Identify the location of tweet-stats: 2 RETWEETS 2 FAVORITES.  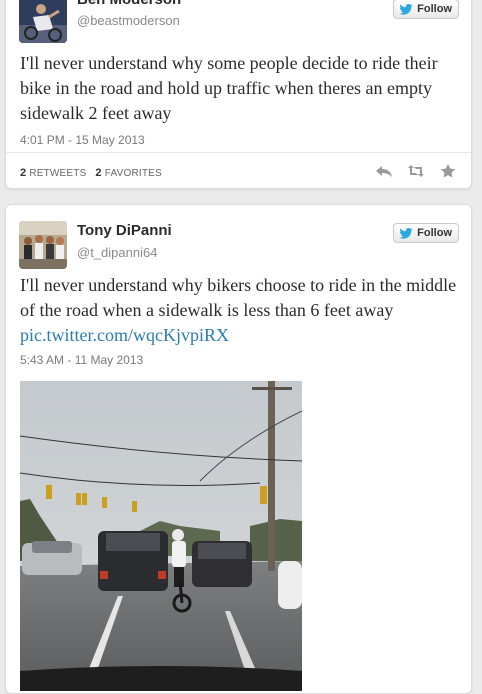
(91, 173).